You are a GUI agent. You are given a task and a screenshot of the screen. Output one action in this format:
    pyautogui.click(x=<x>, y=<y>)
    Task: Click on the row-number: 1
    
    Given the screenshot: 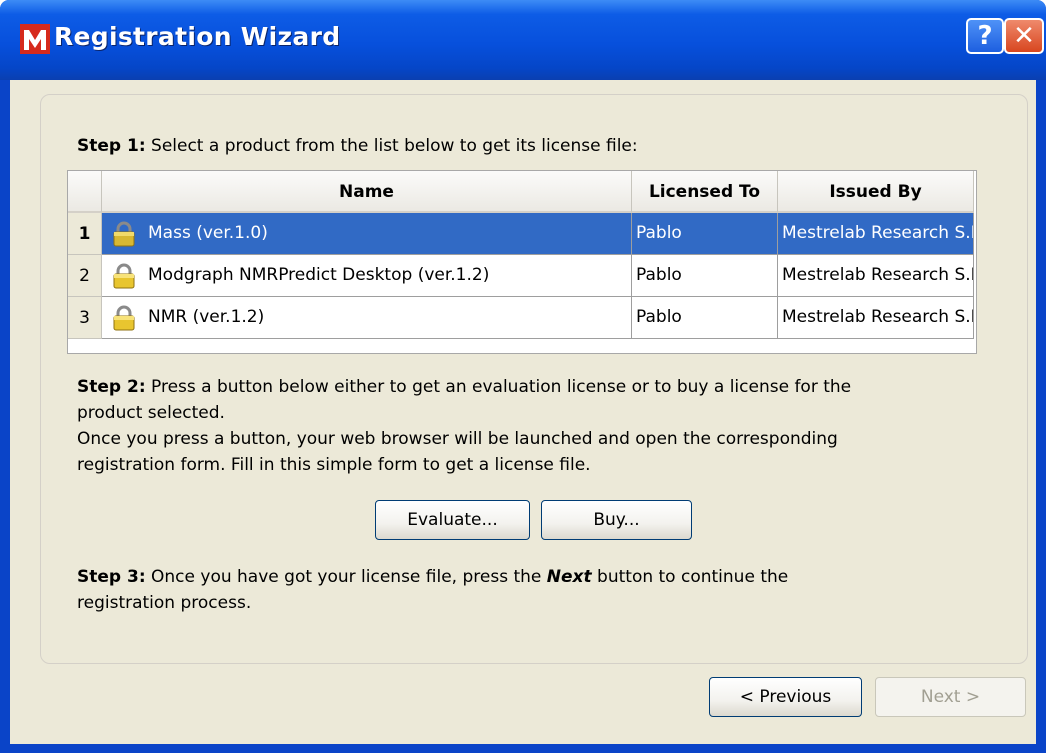 What is the action you would take?
    pyautogui.click(x=85, y=234)
    